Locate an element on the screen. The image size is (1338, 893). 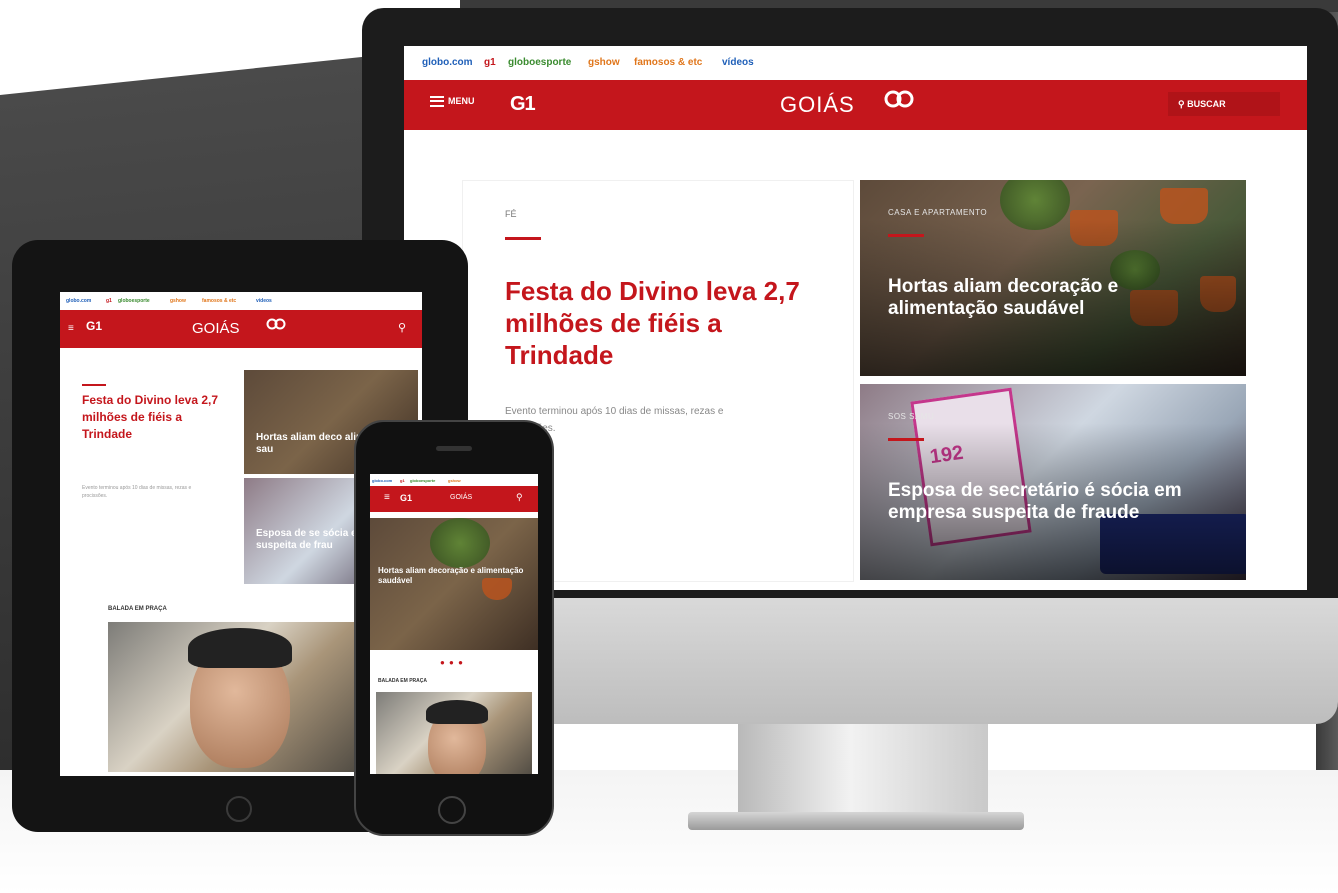
tv-logo is located at coordinates (276, 325).